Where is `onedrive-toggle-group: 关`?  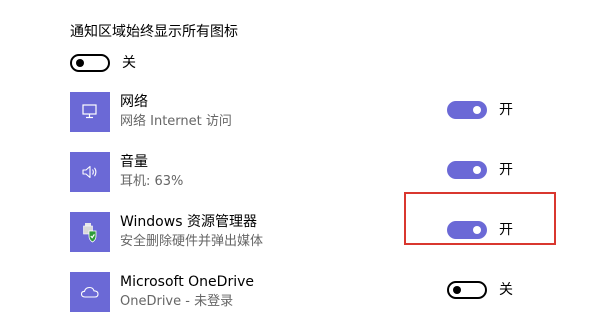 onedrive-toggle-group: 关 is located at coordinates (480, 290).